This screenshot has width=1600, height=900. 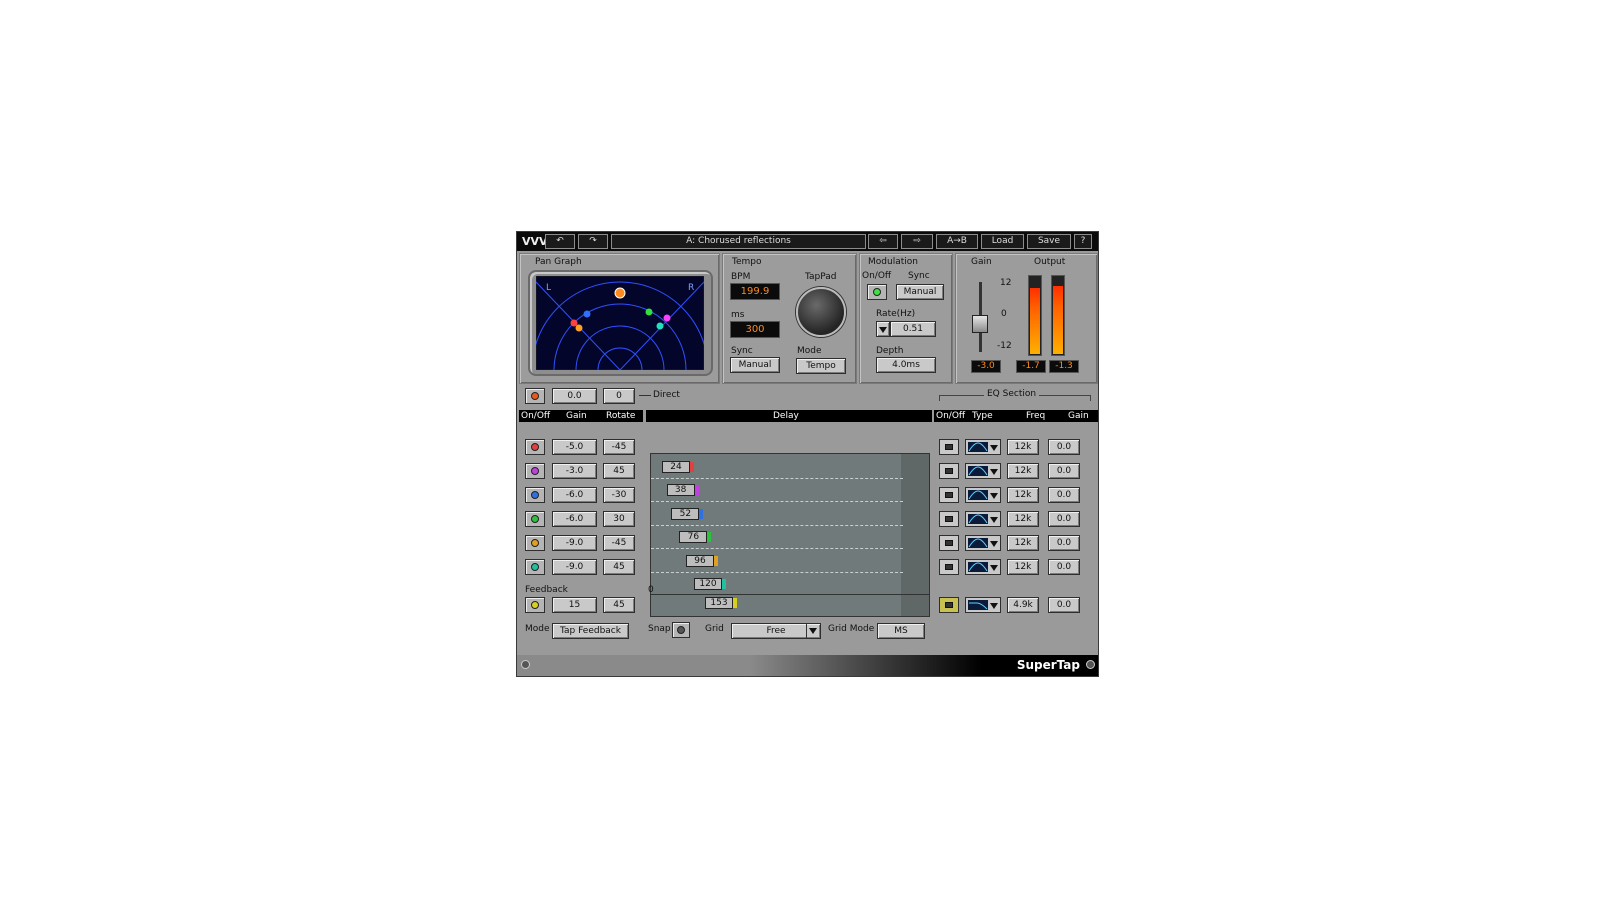 I want to click on direct-gain-field: 0.0, so click(x=574, y=396).